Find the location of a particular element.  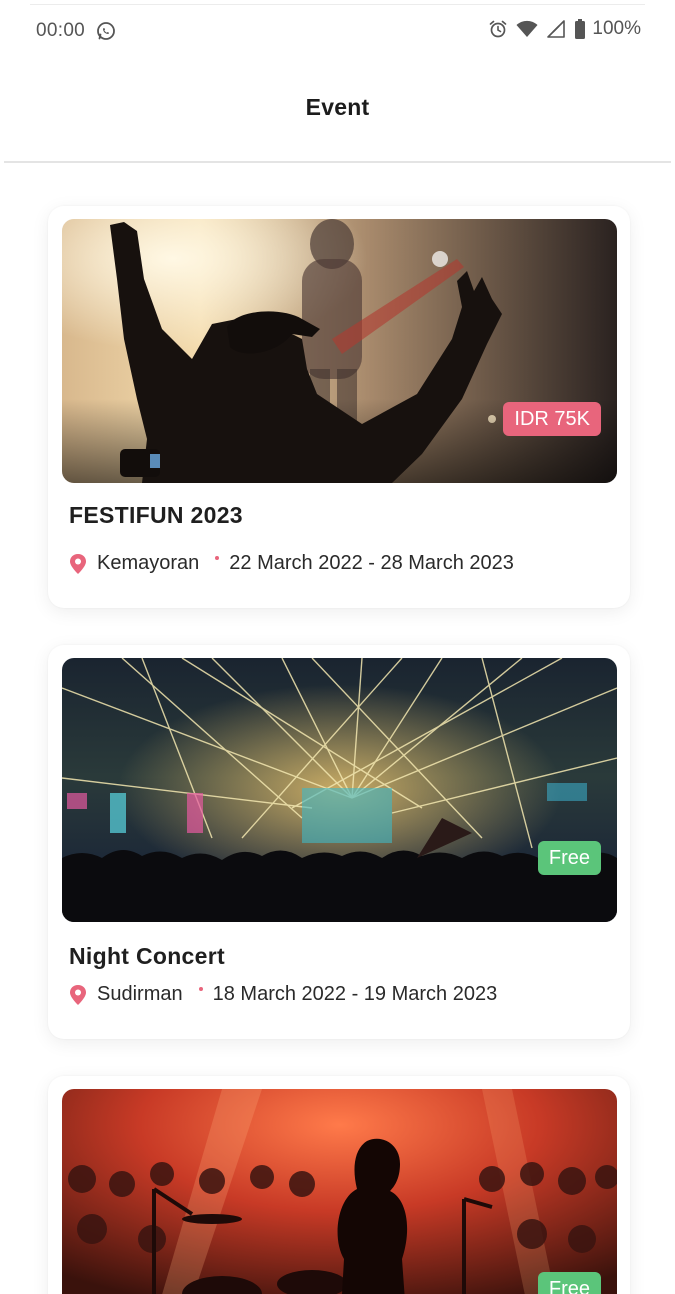

price-badge: IDR 75K is located at coordinates (552, 419).